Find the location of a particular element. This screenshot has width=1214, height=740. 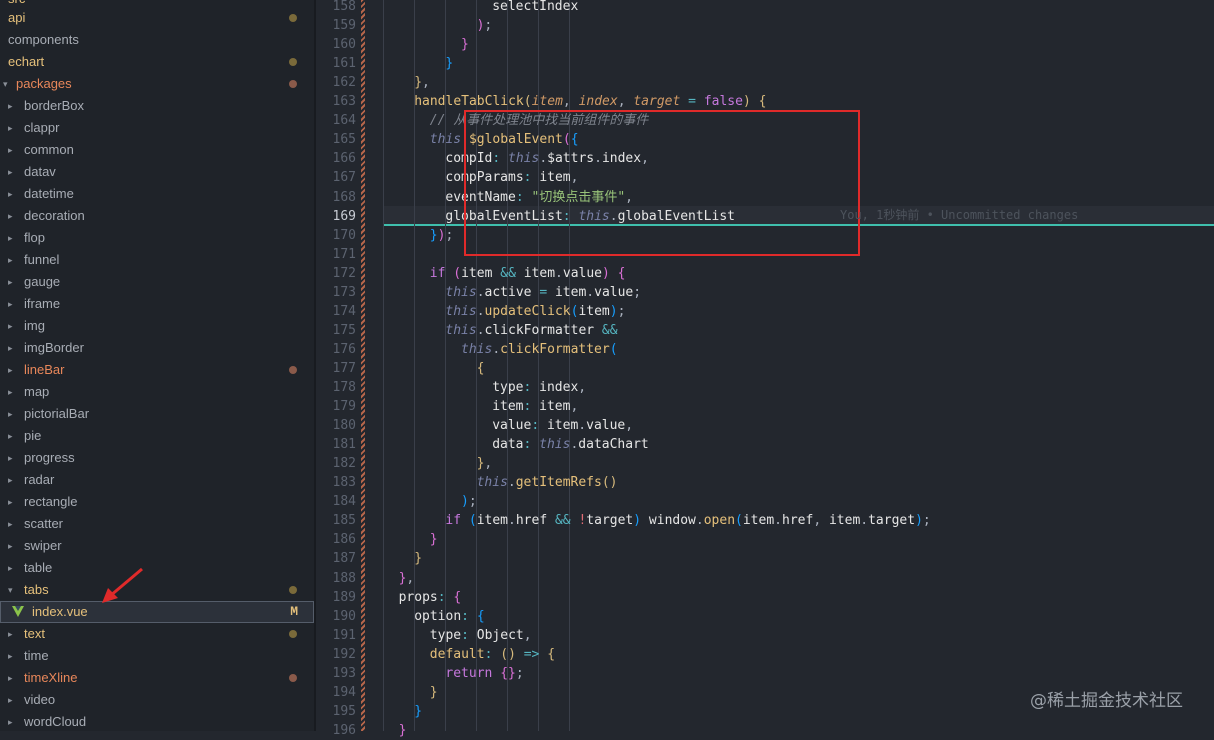

code-token: active is located at coordinates (508, 292).